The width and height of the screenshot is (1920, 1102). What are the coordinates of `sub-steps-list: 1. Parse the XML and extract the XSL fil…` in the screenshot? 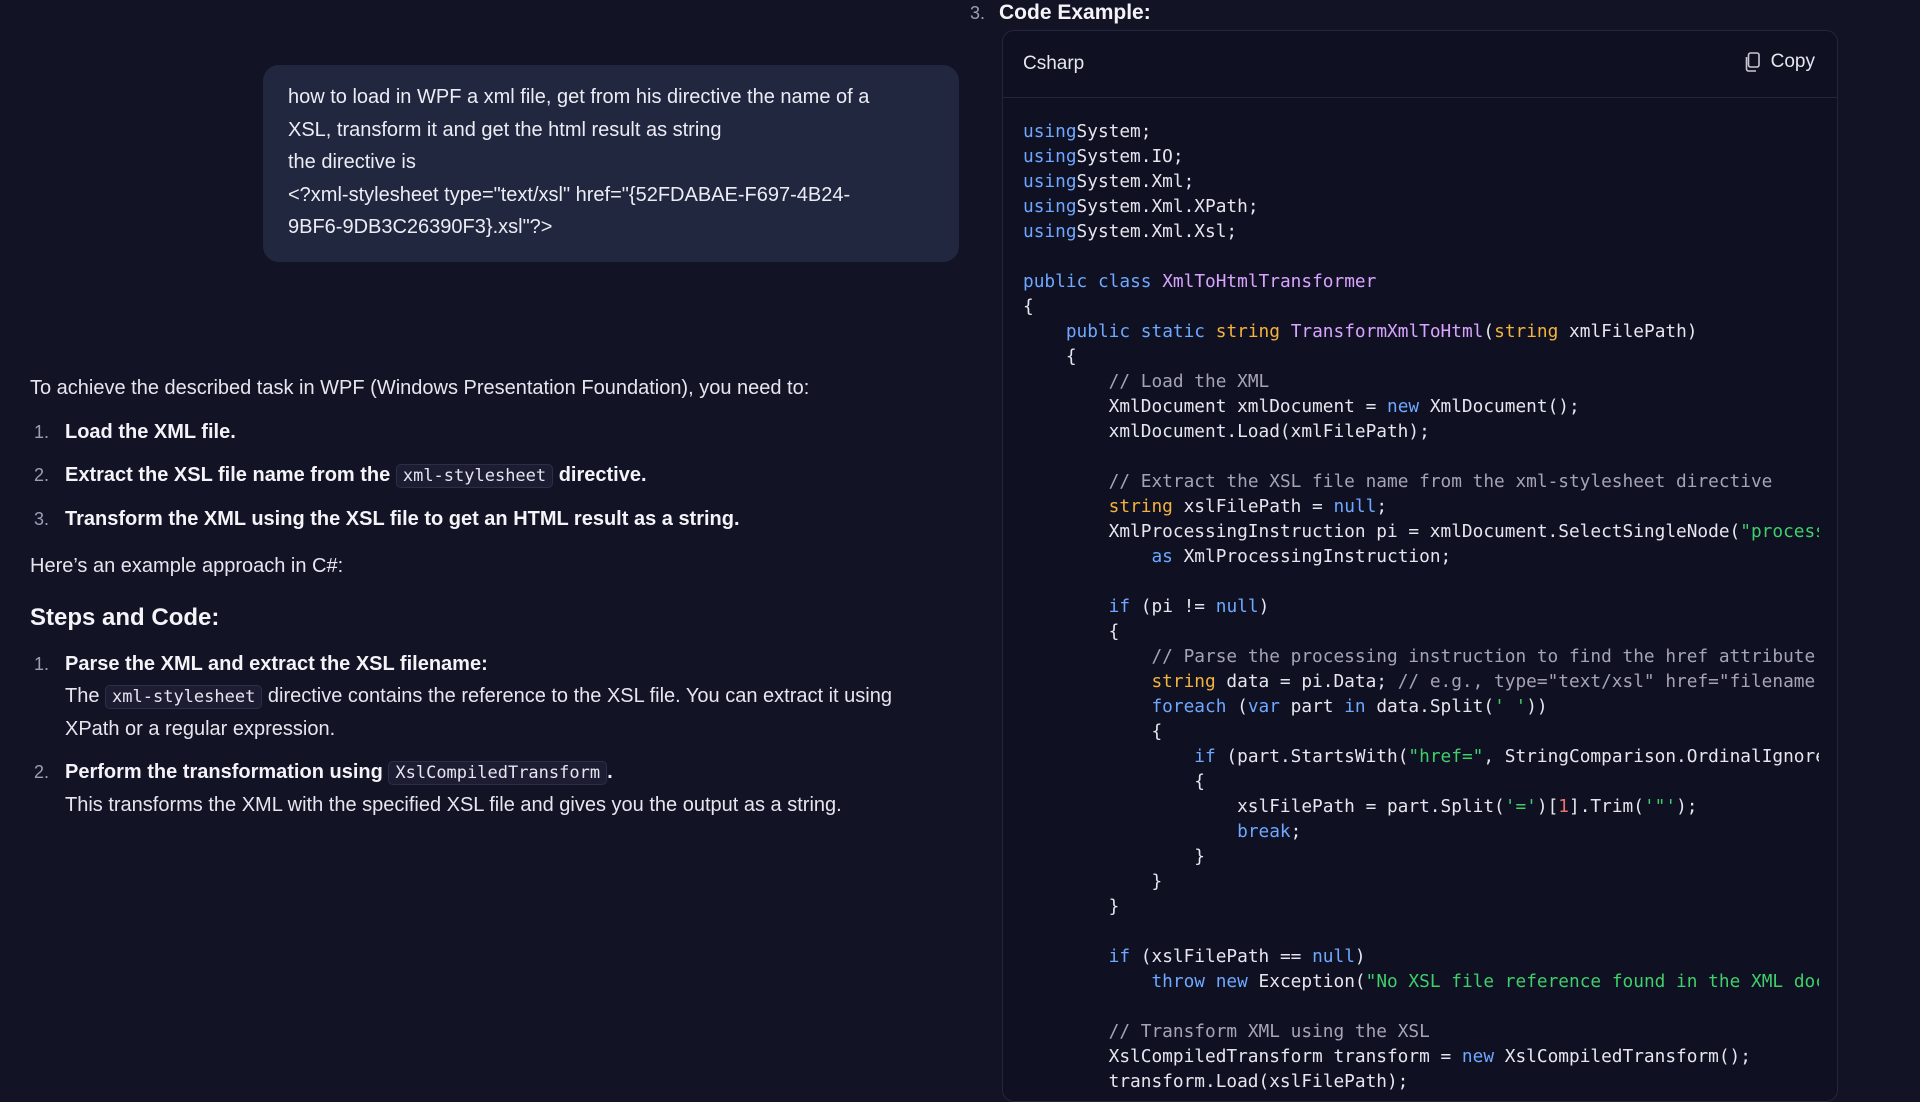 It's located at (470, 734).